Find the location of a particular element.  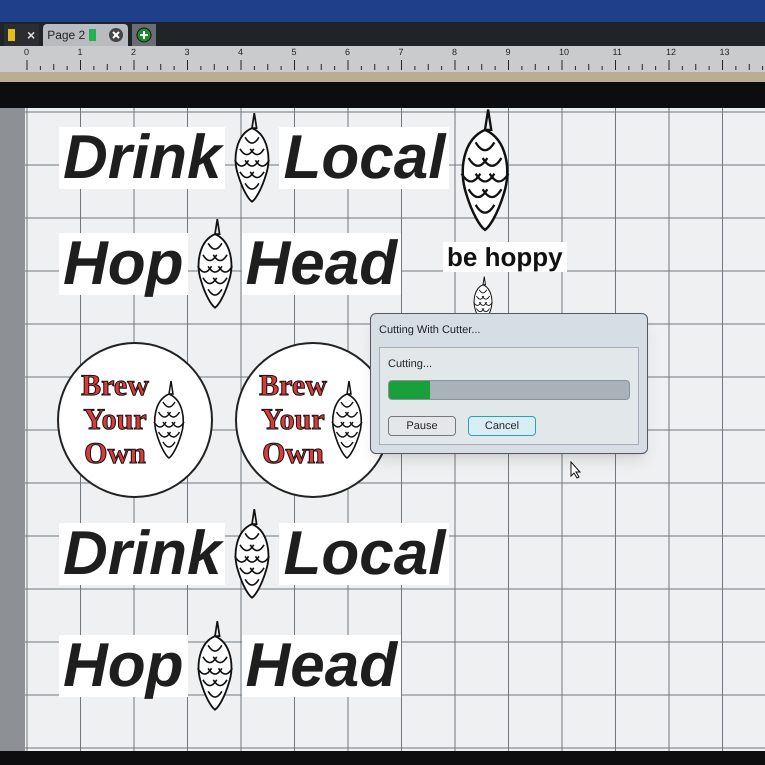

caption-text: be hoppy is located at coordinates (505, 257).